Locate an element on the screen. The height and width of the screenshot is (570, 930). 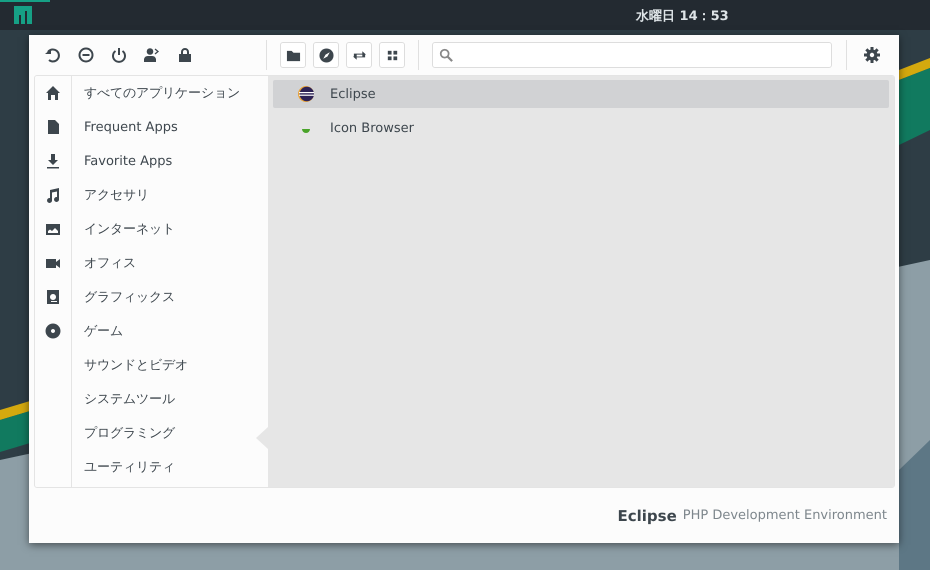
user-switch-button is located at coordinates (152, 55).